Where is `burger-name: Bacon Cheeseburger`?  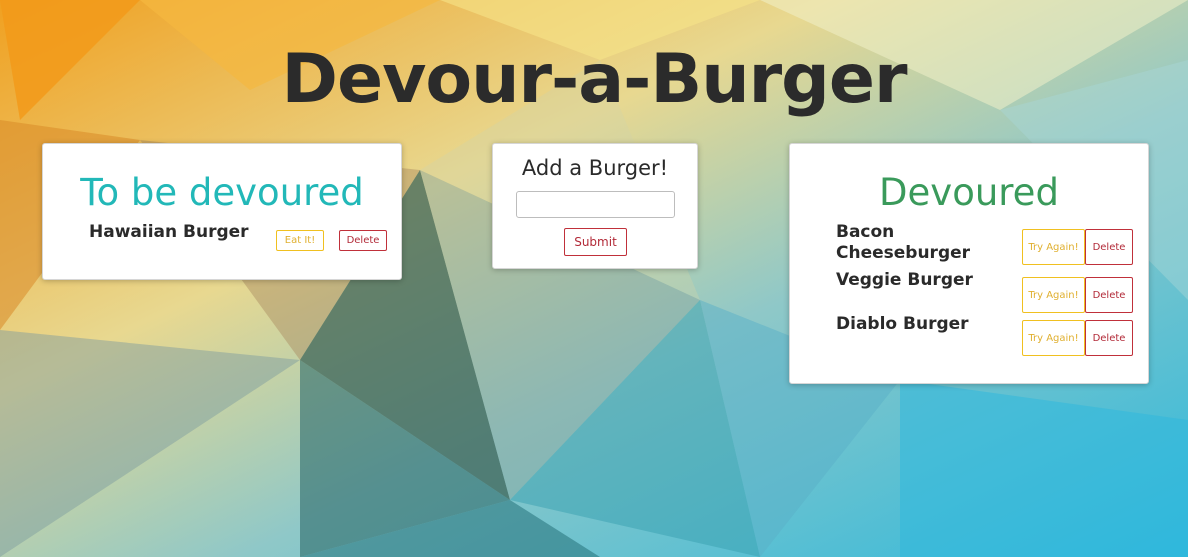
burger-name: Bacon Cheeseburger is located at coordinates (903, 242).